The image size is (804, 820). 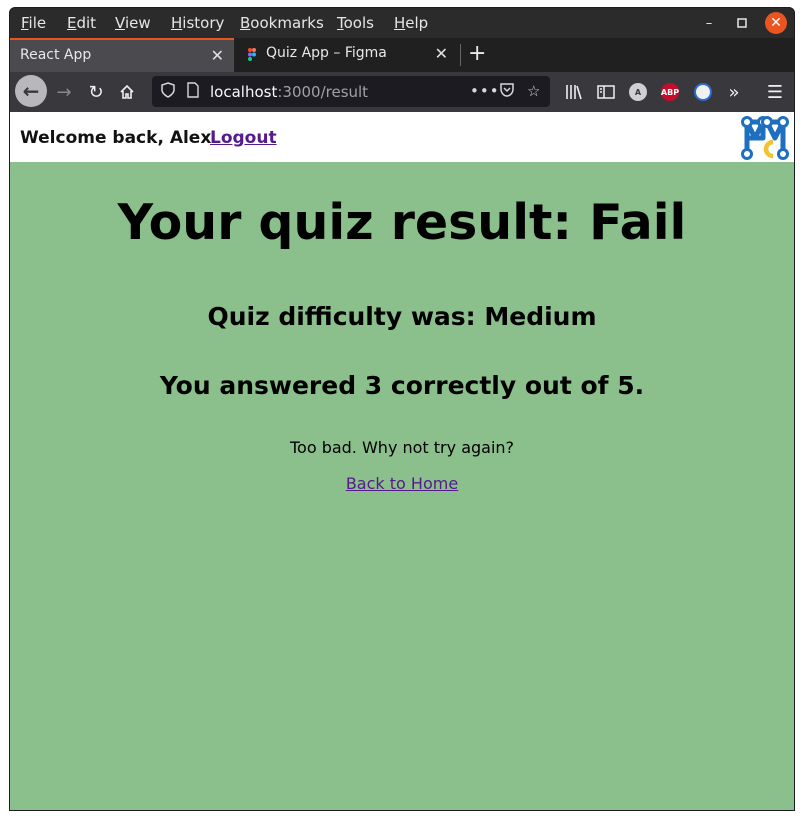 What do you see at coordinates (133, 23) in the screenshot?
I see `menu-view: View` at bounding box center [133, 23].